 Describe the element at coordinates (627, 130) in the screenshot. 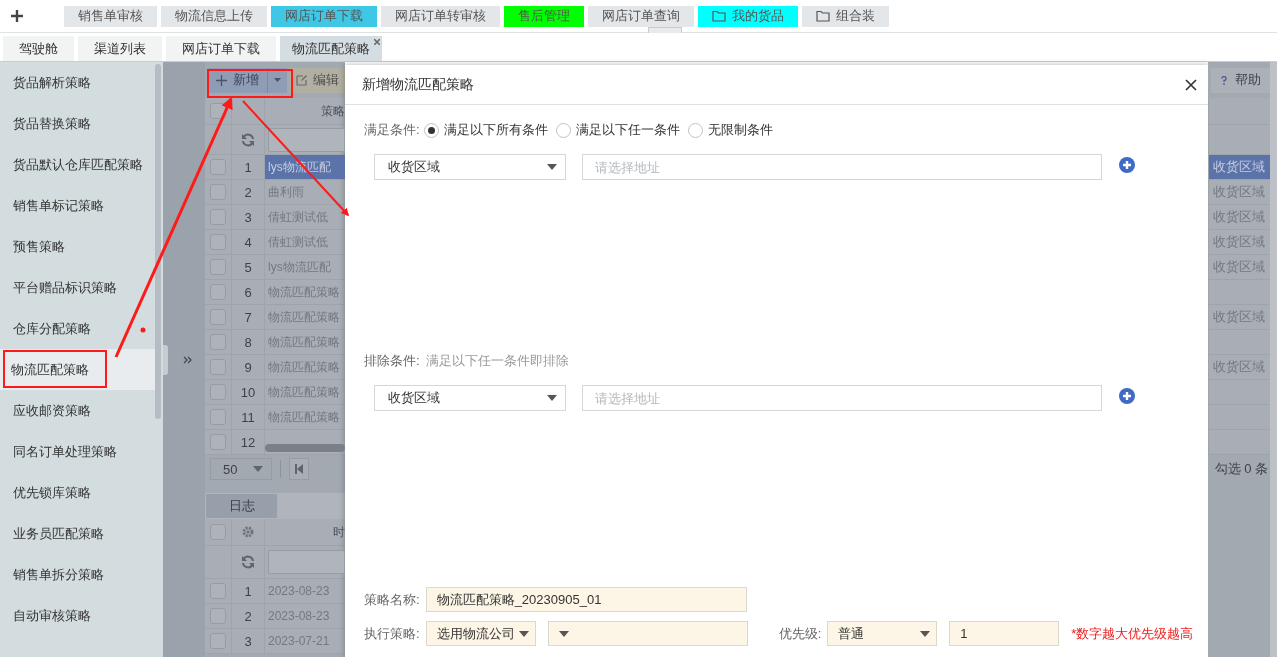

I see `radio-label: 满足以下任一条件` at that location.